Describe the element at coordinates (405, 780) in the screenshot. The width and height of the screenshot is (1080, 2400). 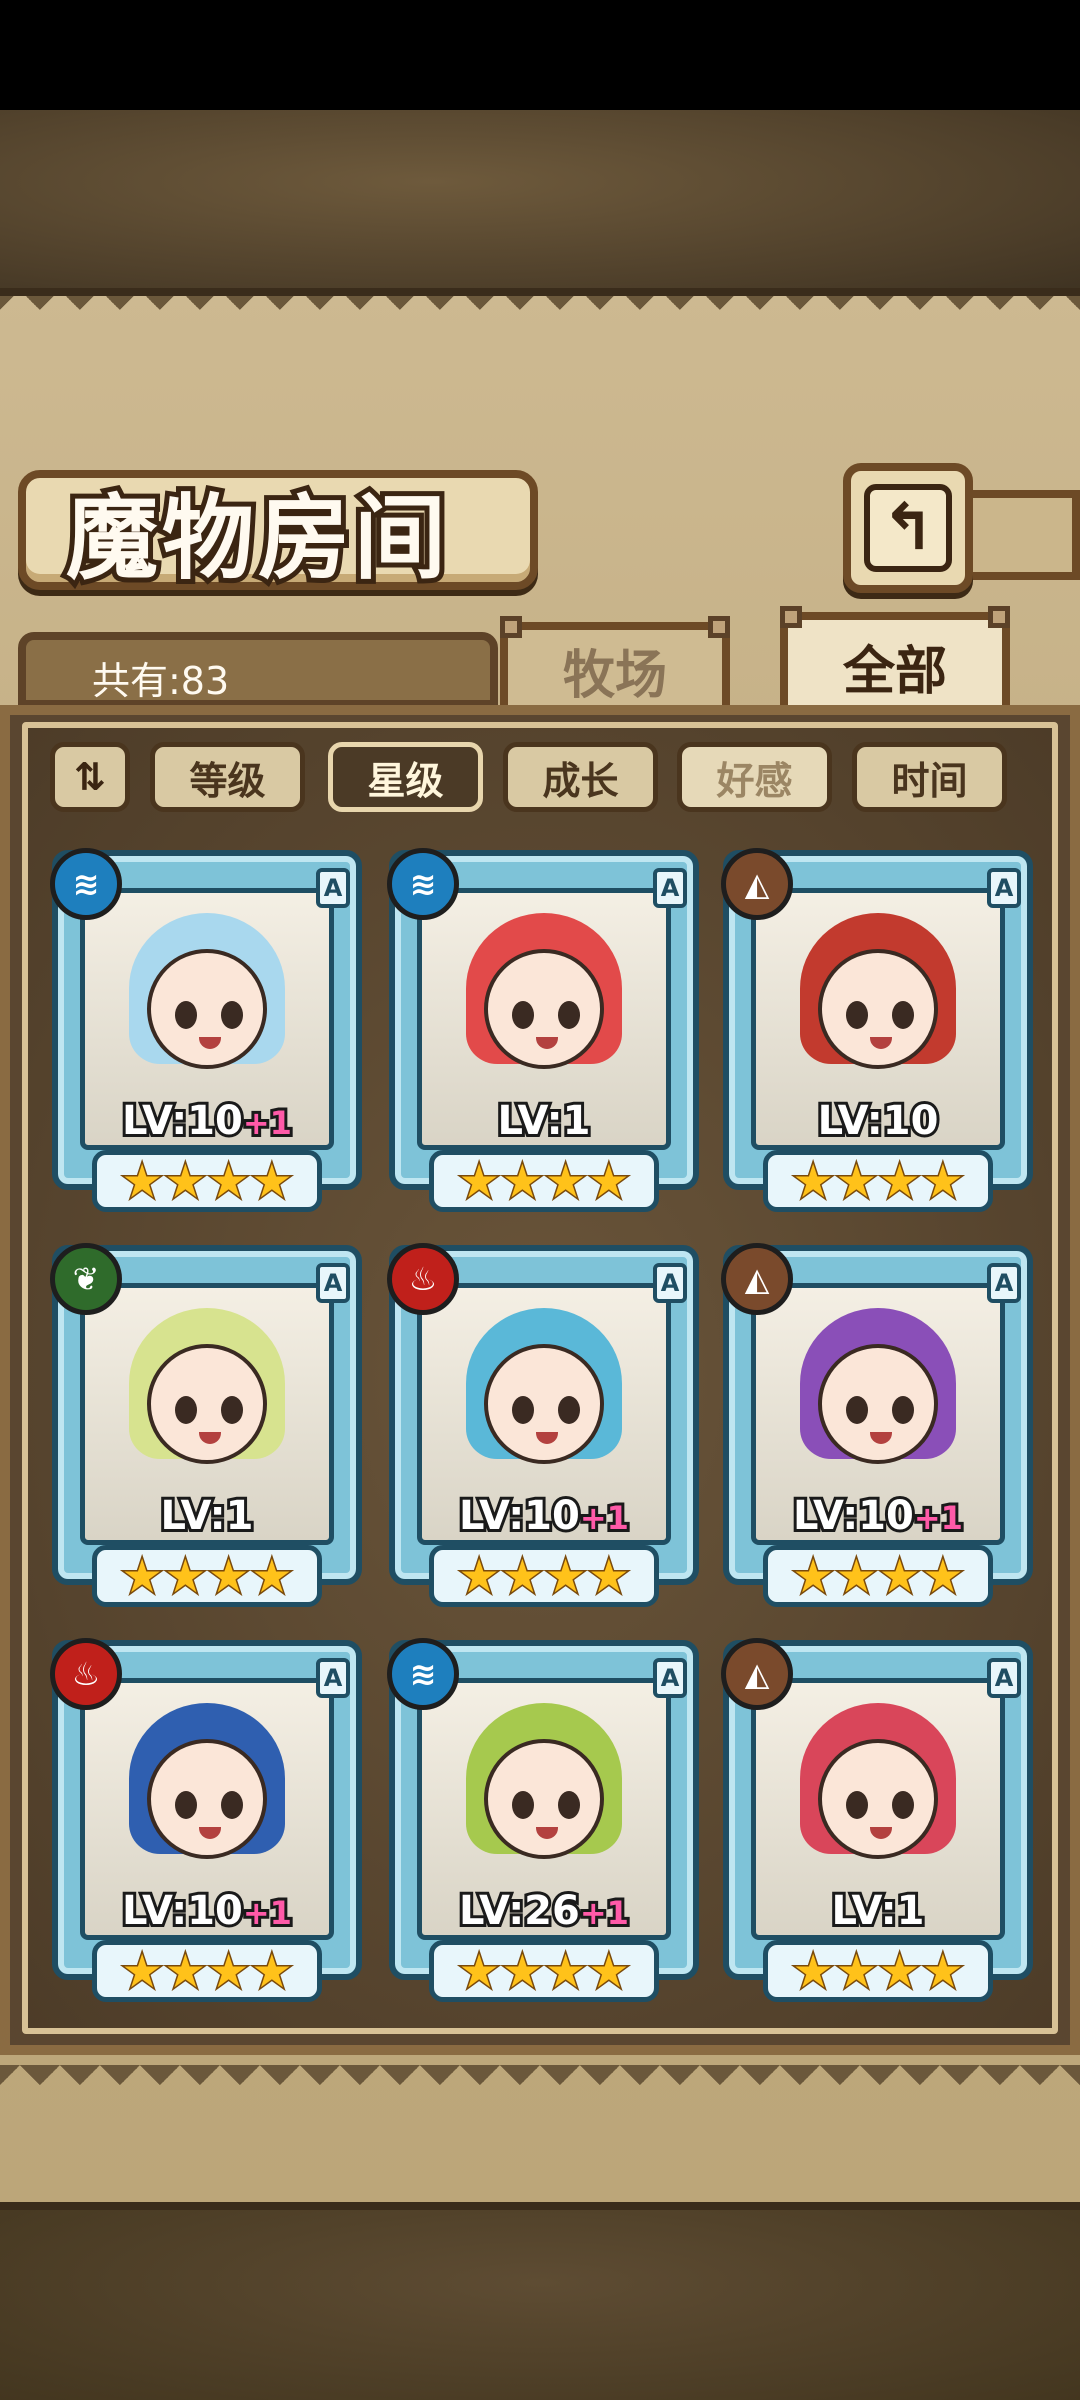
I see `sort-label: 星级` at that location.